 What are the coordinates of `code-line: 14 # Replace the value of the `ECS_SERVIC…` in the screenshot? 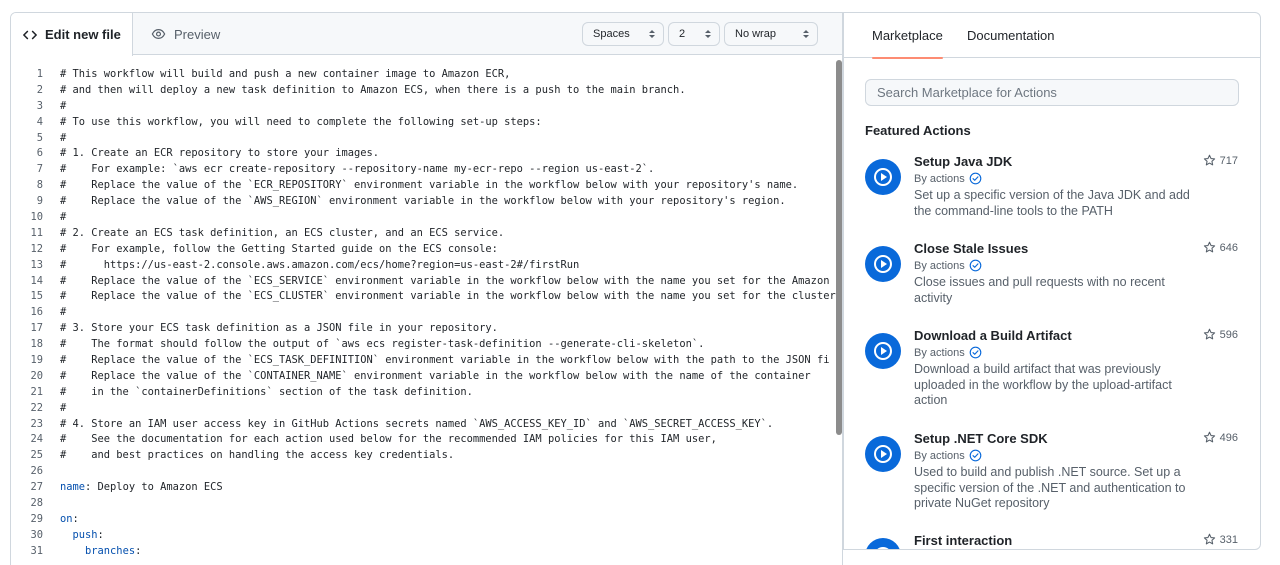 It's located at (426, 282).